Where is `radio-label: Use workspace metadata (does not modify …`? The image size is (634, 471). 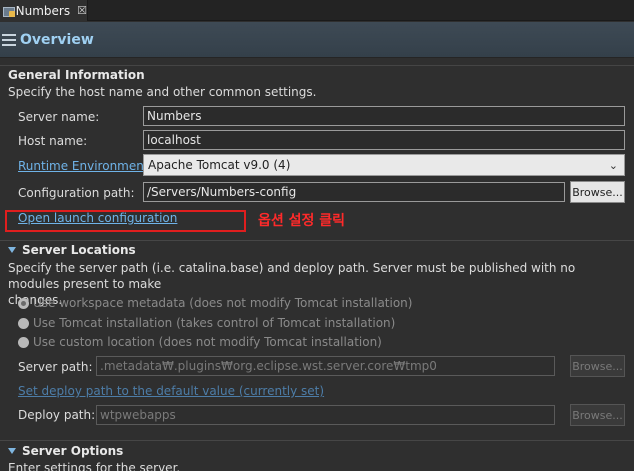
radio-label: Use workspace metadata (does not modify … is located at coordinates (223, 303).